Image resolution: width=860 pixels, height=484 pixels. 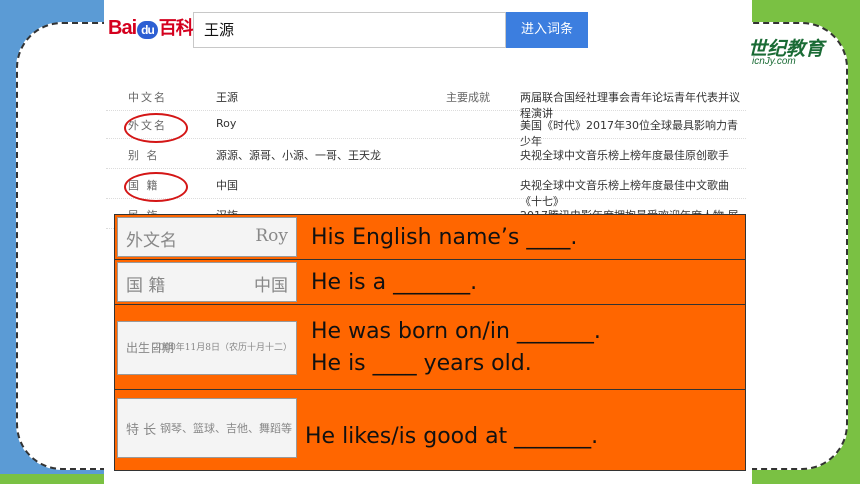 What do you see at coordinates (394, 282) in the screenshot?
I see `sentence: He is a _______.` at bounding box center [394, 282].